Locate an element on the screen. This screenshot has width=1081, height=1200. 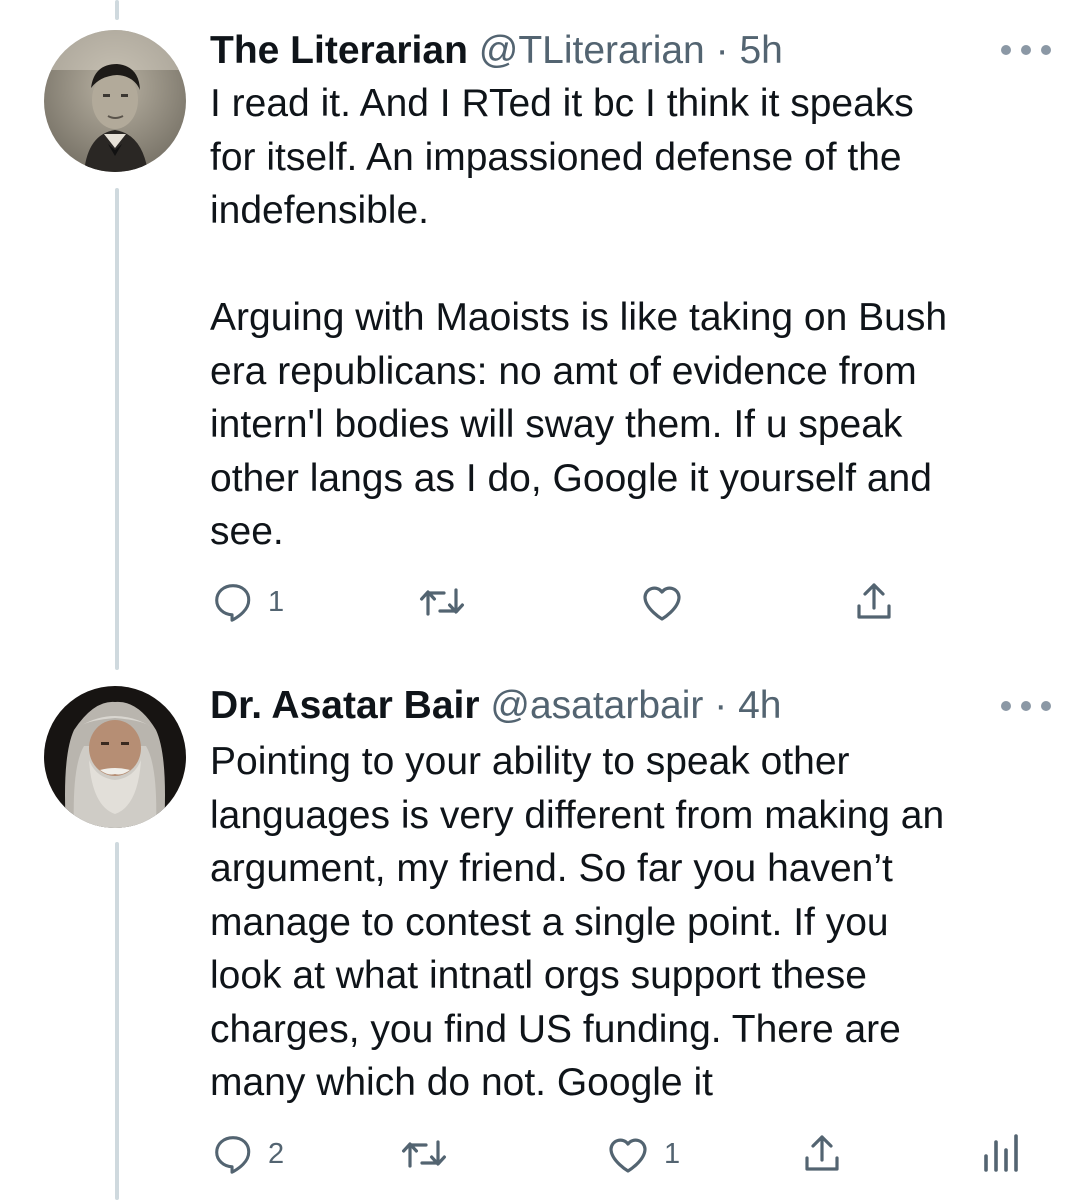
avatar-dr-asatar-bair is located at coordinates (115, 757).